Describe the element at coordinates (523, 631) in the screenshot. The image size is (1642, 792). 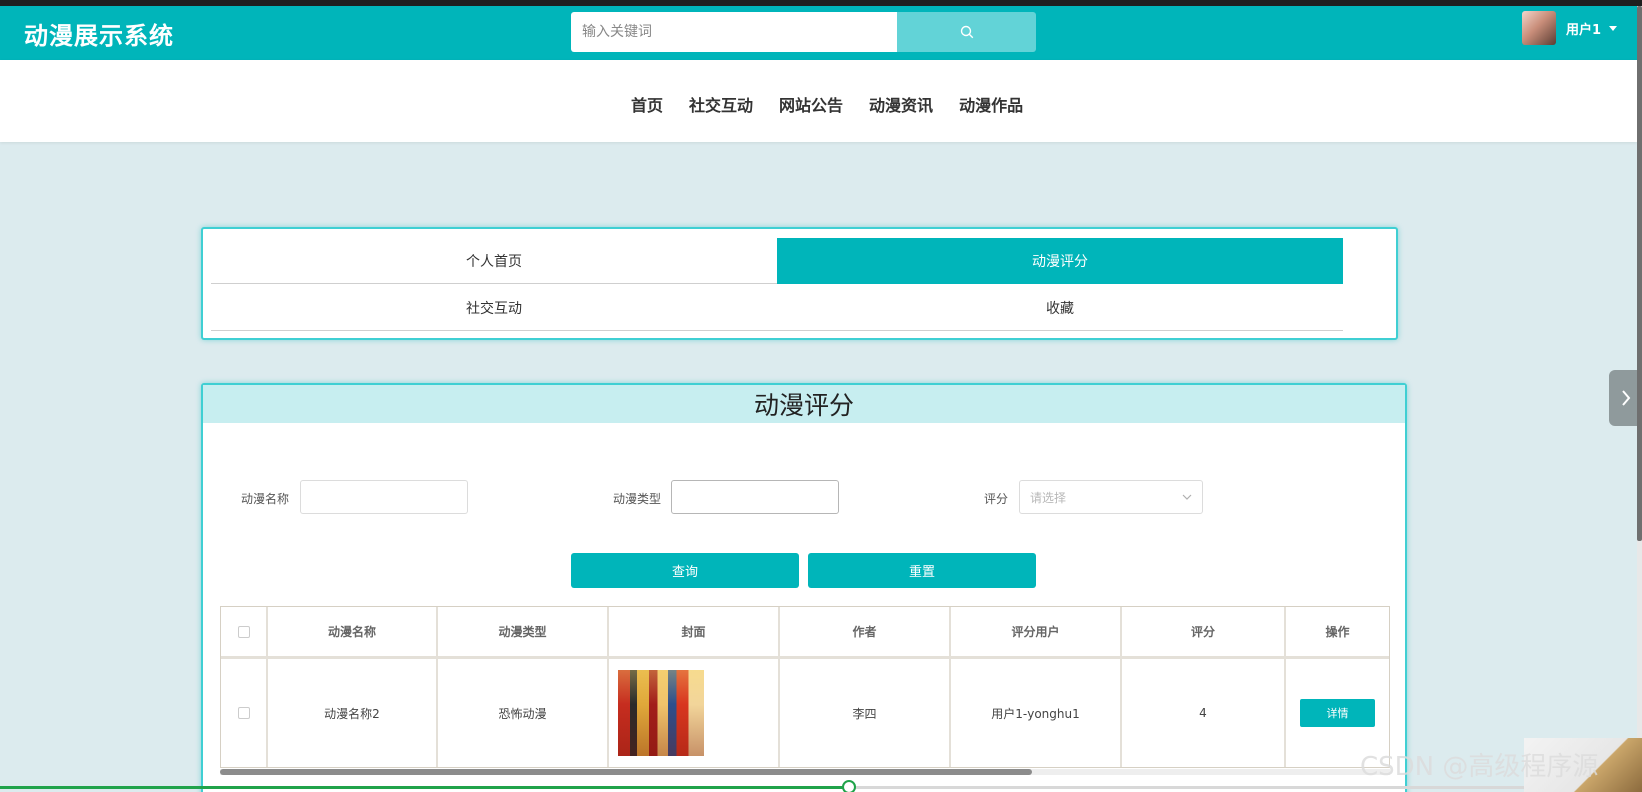
I see `column-header-anime-type: 动漫类型` at that location.